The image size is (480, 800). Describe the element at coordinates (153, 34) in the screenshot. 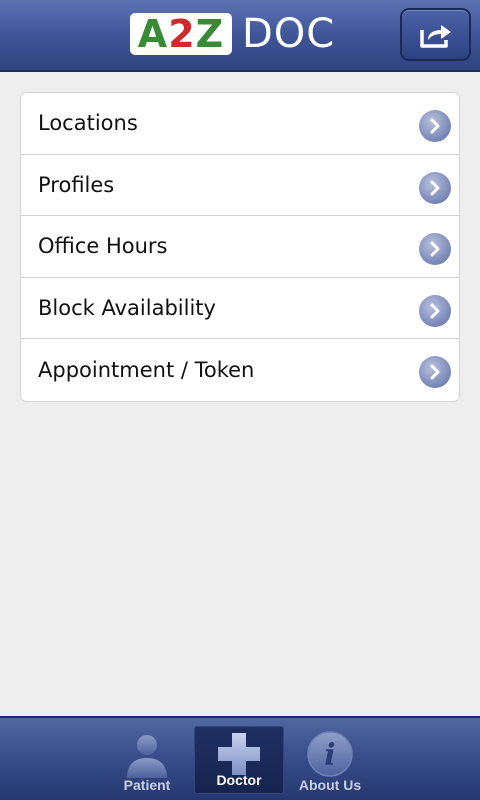

I see `logo-letter-a: A` at that location.